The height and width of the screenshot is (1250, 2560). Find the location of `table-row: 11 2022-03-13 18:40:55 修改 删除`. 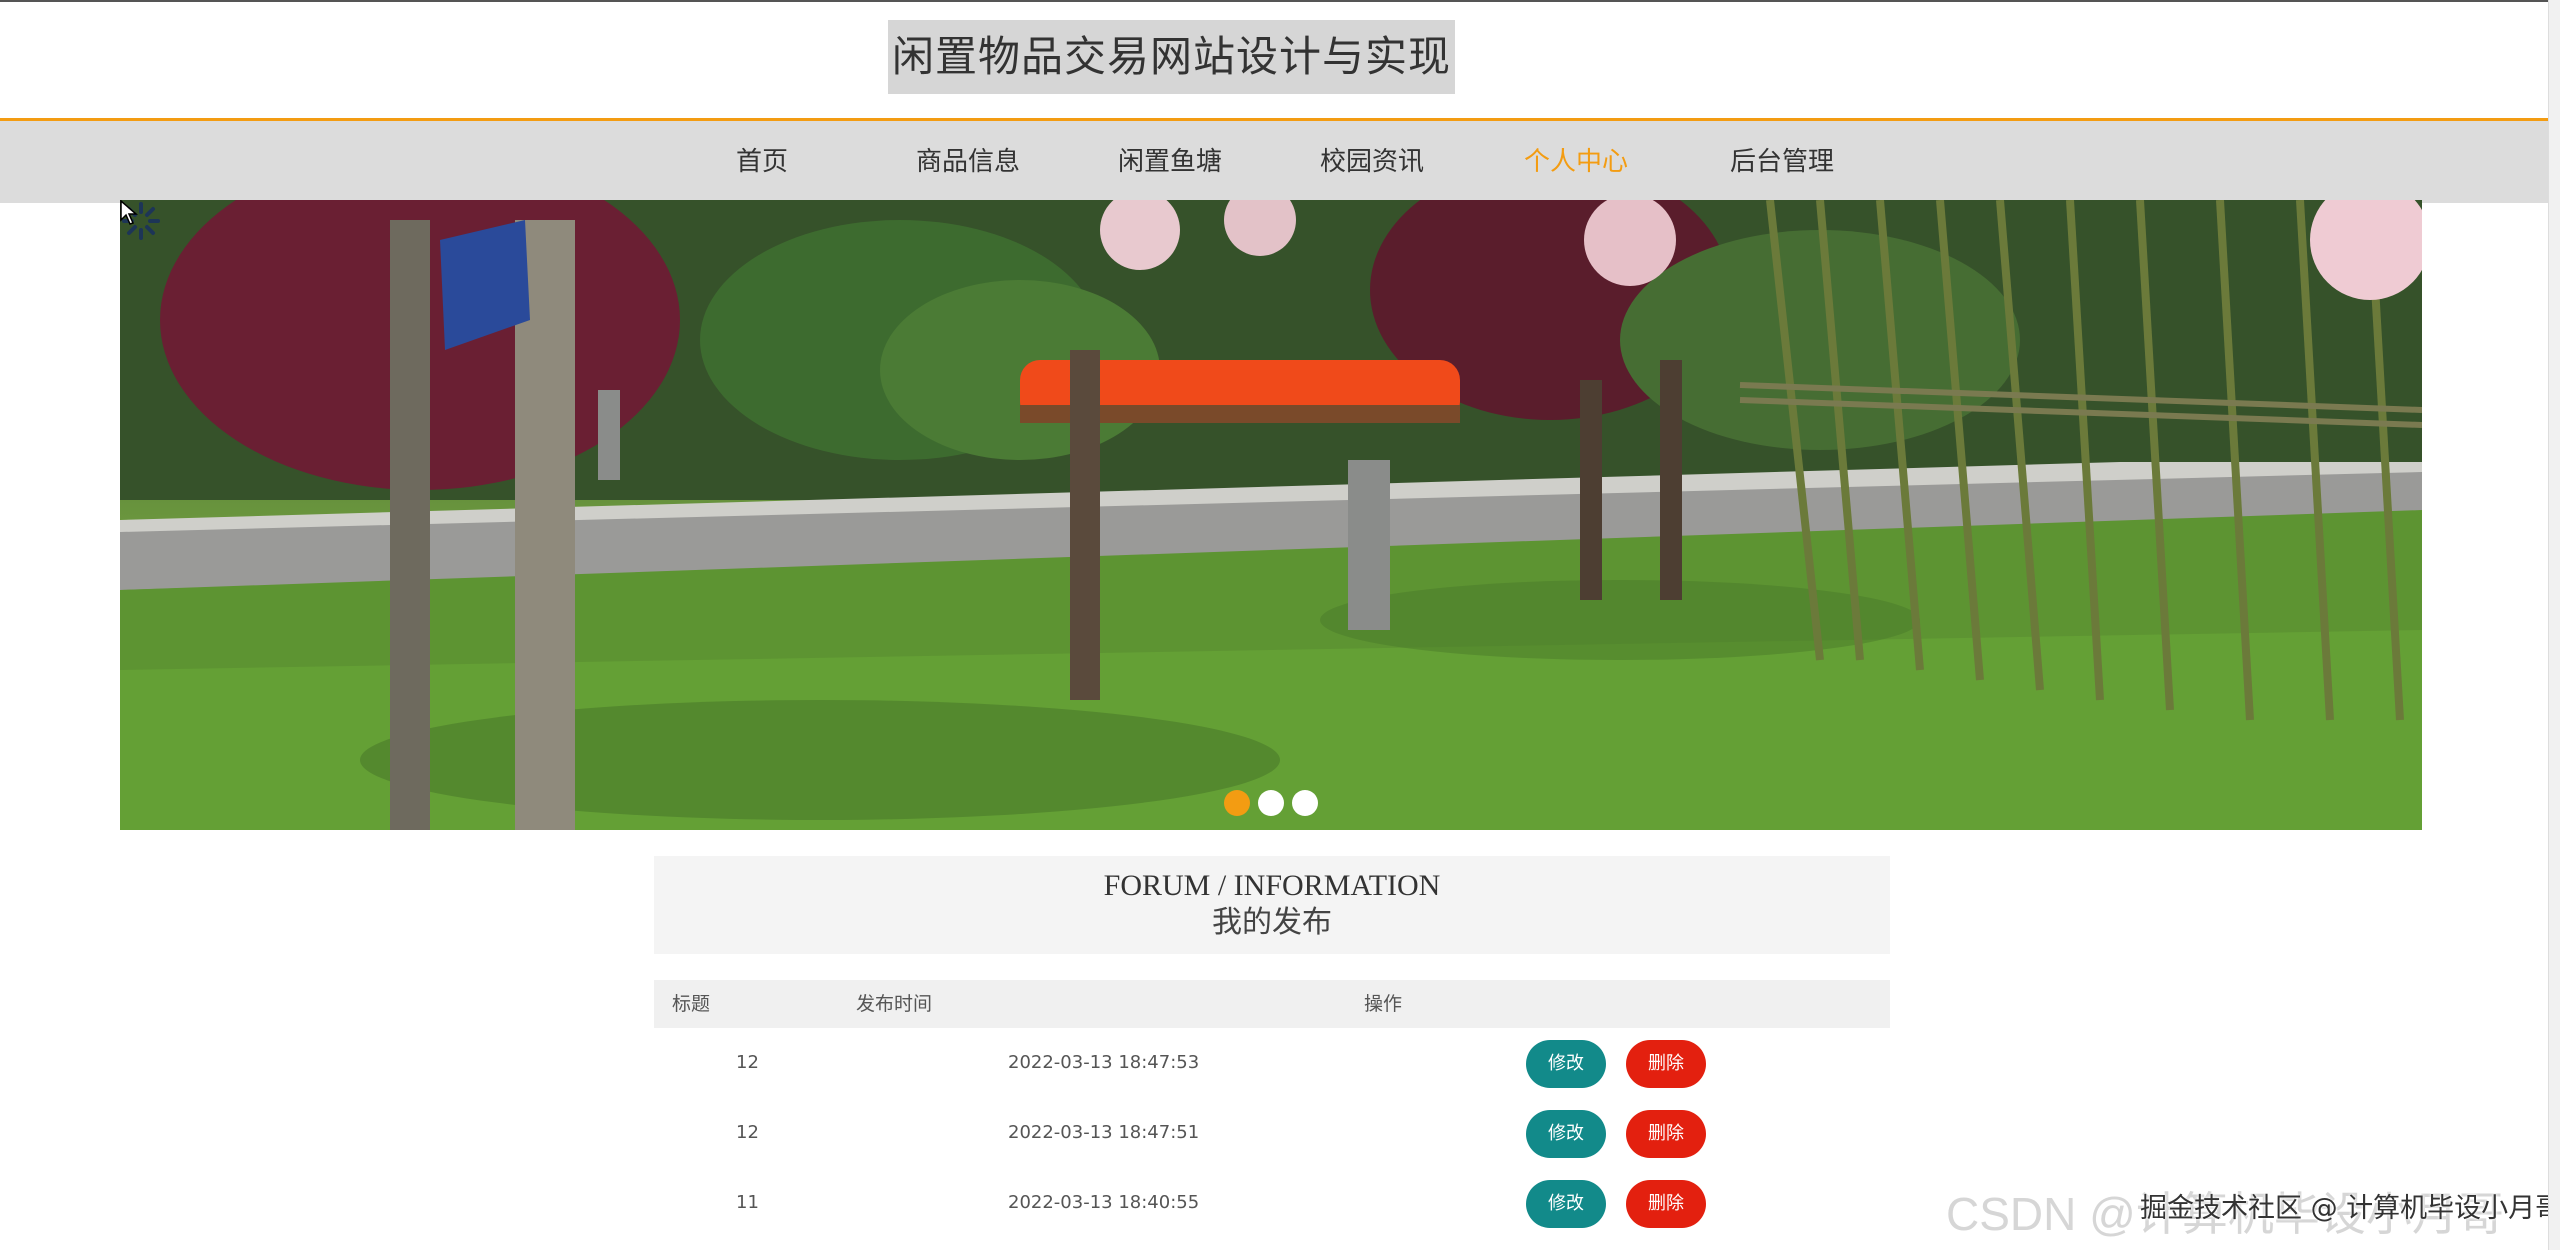

table-row: 11 2022-03-13 18:40:55 修改 删除 is located at coordinates (1272, 1203).